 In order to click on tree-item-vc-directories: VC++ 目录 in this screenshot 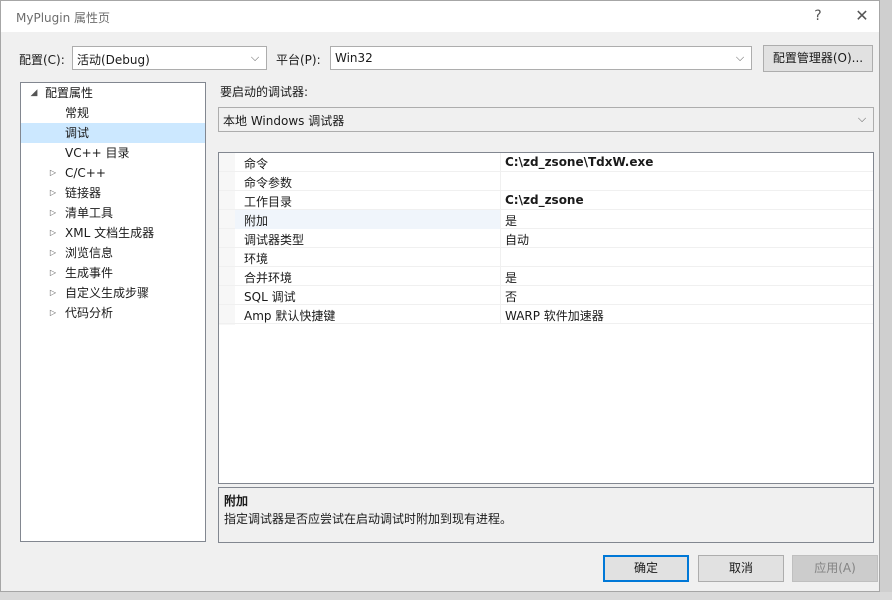, I will do `click(113, 153)`.